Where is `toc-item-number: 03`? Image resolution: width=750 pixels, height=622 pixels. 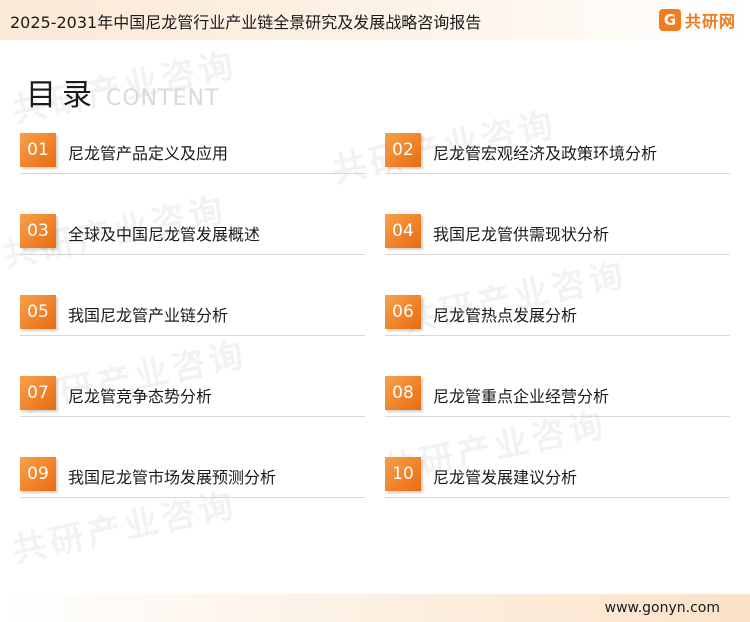 toc-item-number: 03 is located at coordinates (38, 231).